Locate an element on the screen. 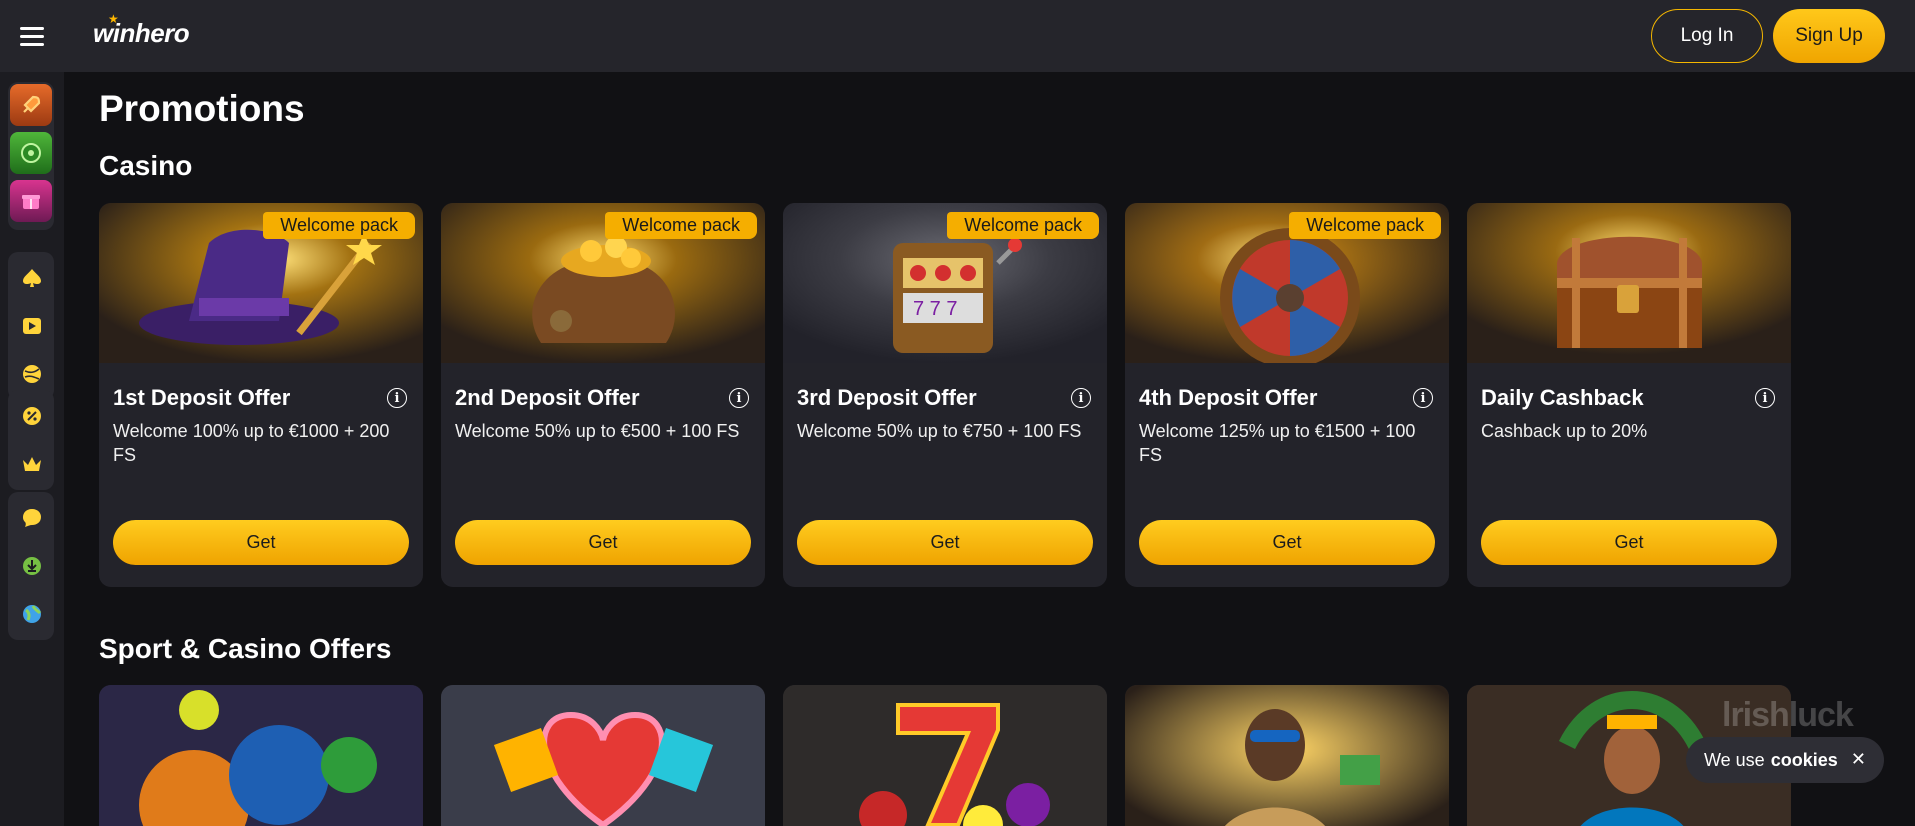 This screenshot has width=1915, height=826. watermark: lrishluck is located at coordinates (1788, 715).